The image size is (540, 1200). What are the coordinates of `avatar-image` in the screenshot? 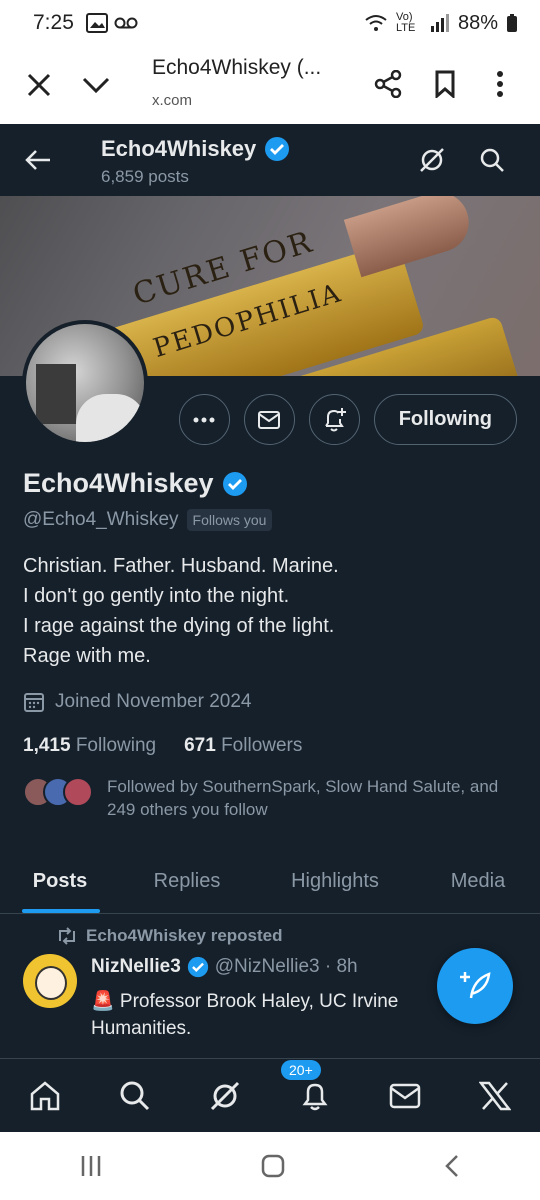 It's located at (85, 383).